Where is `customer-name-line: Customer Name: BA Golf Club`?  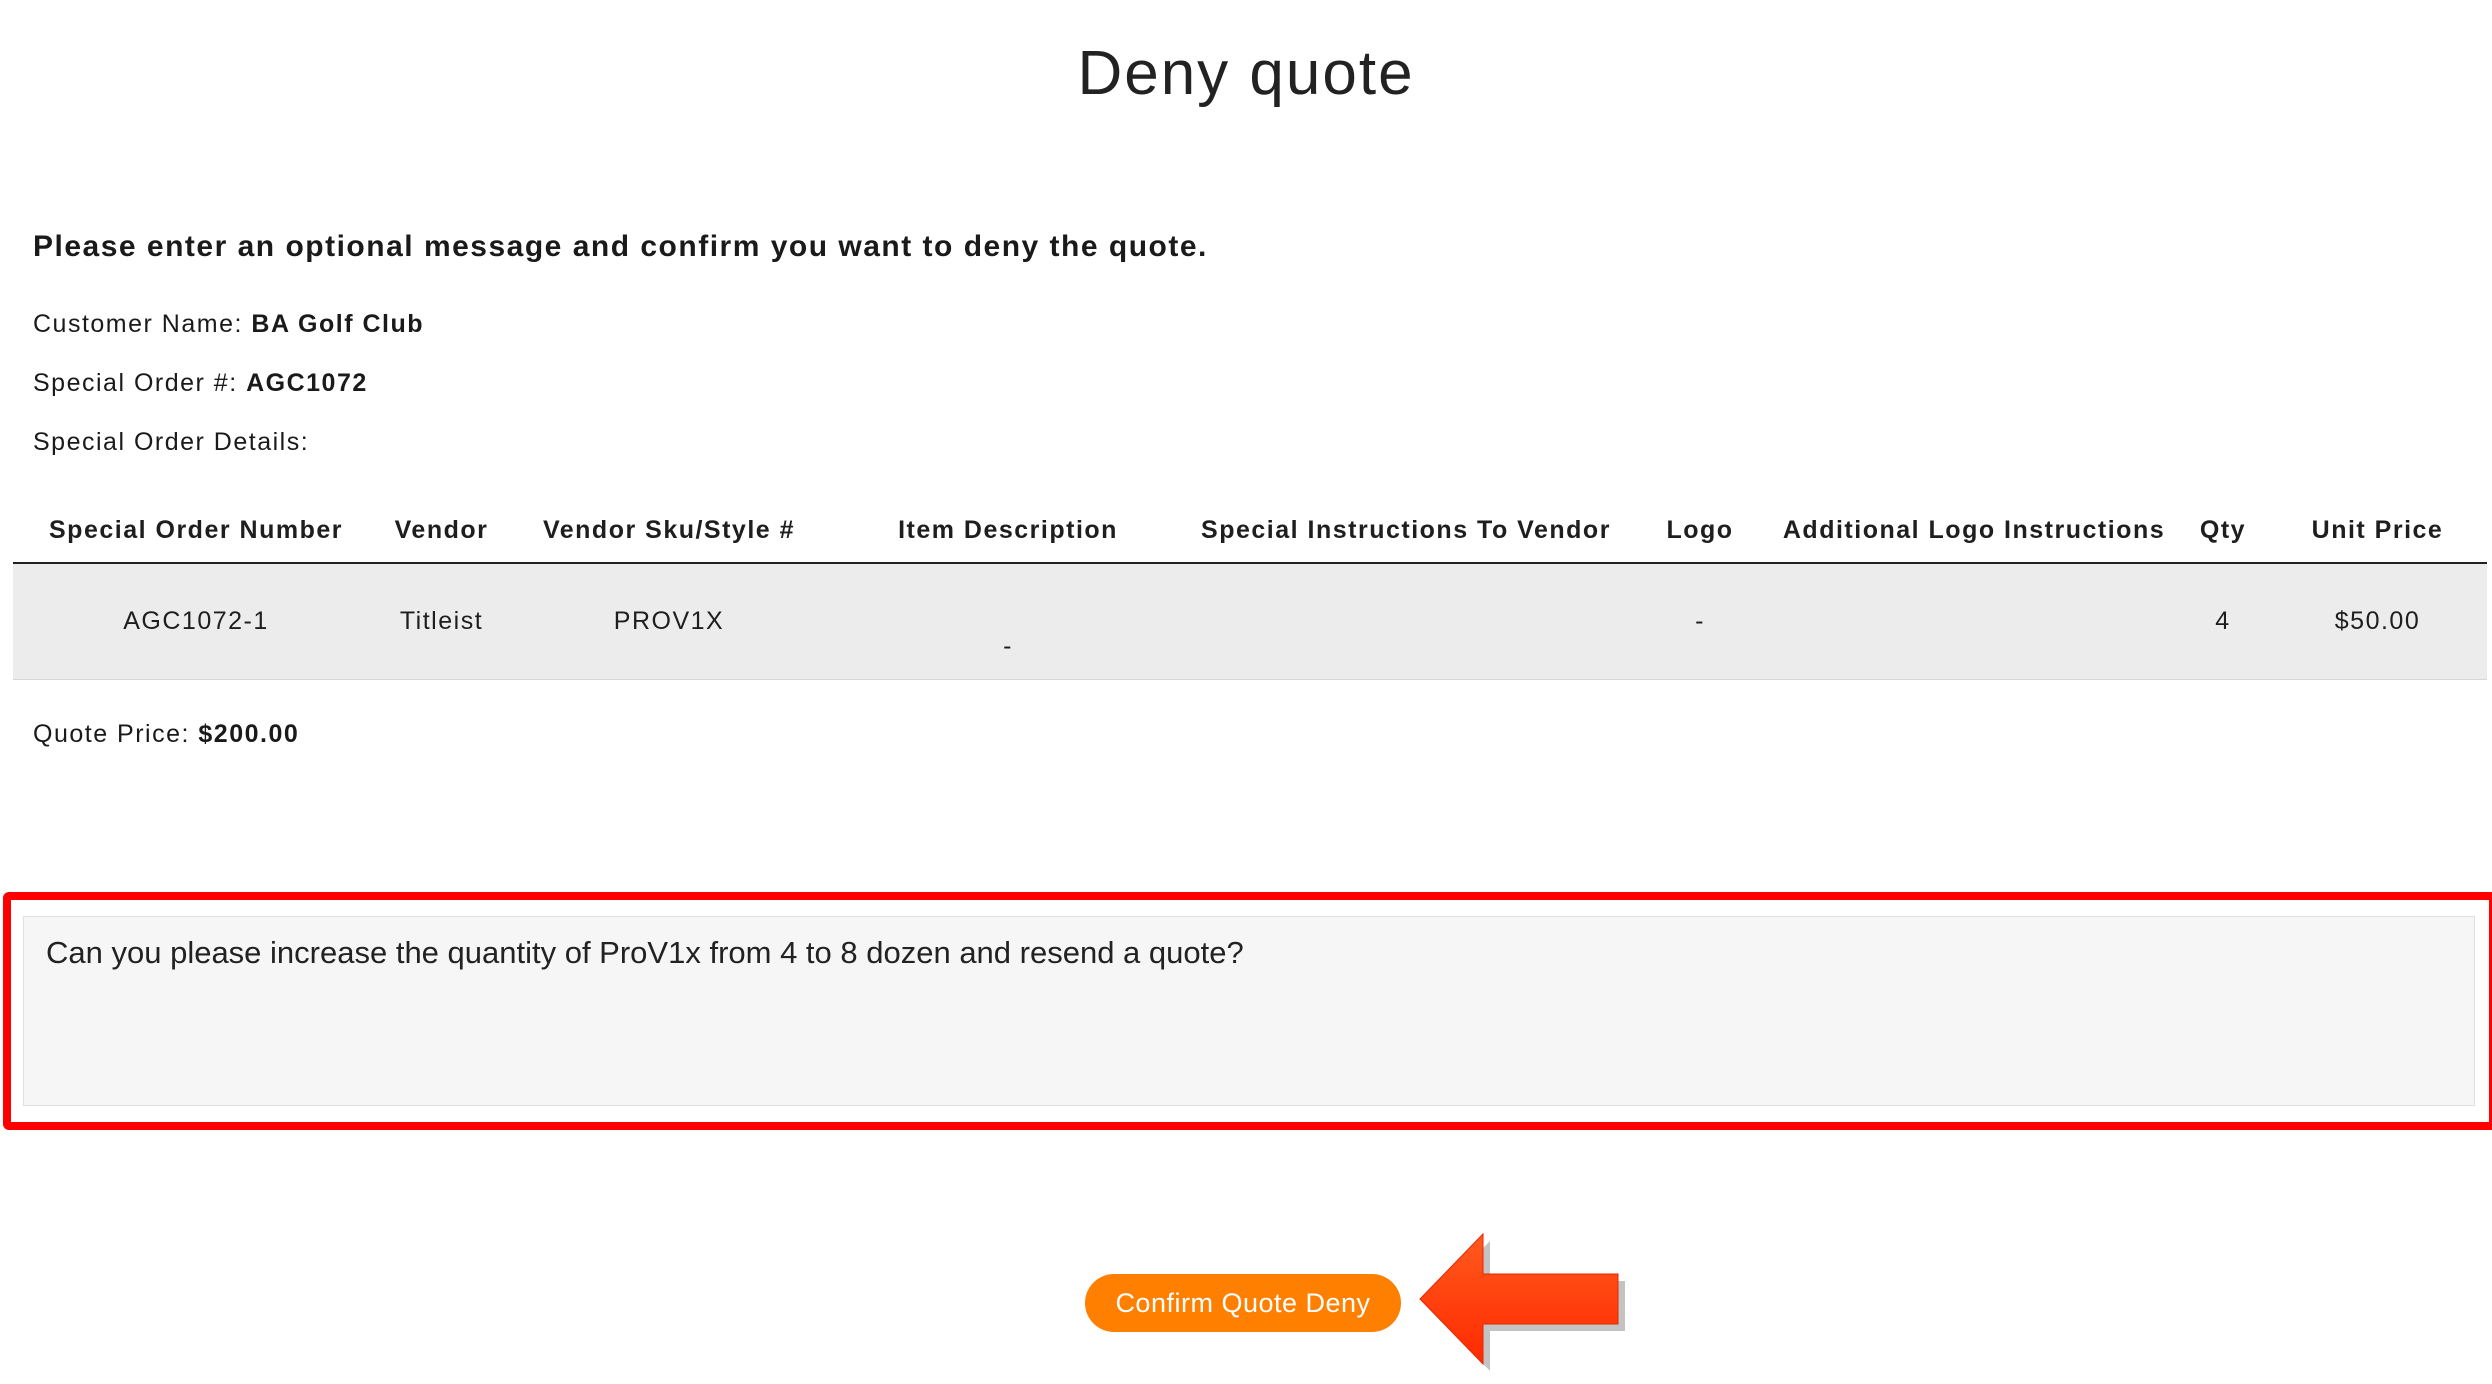
customer-name-line: Customer Name: BA Golf Club is located at coordinates (228, 324).